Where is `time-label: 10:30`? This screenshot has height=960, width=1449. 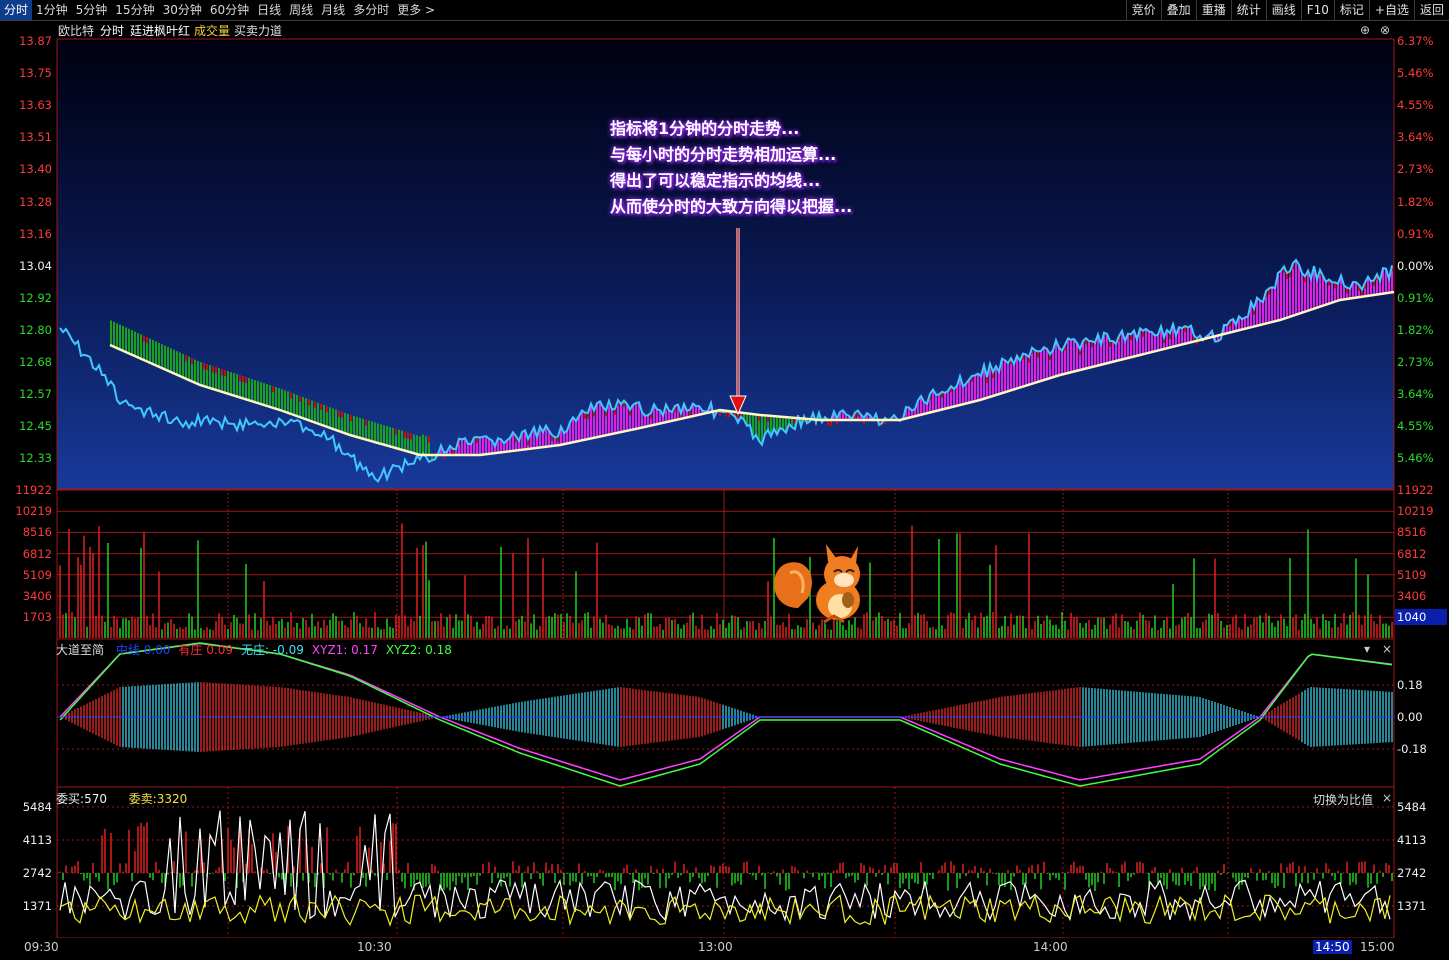
time-label: 10:30 is located at coordinates (374, 947).